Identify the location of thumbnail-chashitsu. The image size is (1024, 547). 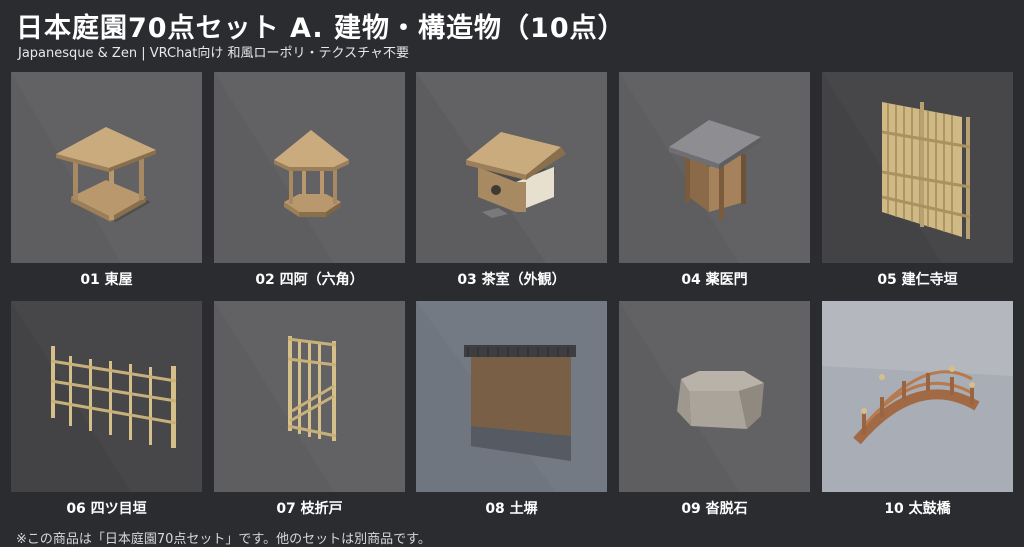
(511, 167).